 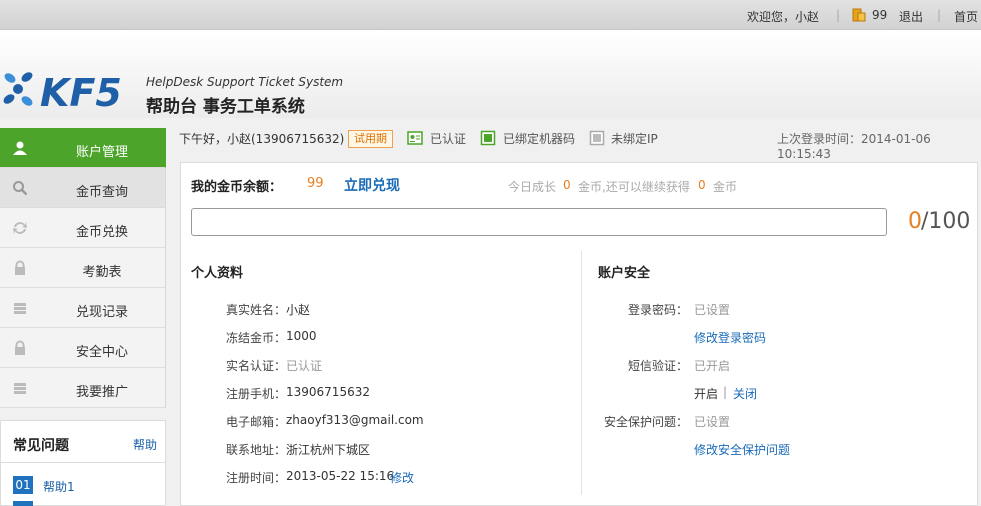 I want to click on coin-progress-bar, so click(x=539, y=222).